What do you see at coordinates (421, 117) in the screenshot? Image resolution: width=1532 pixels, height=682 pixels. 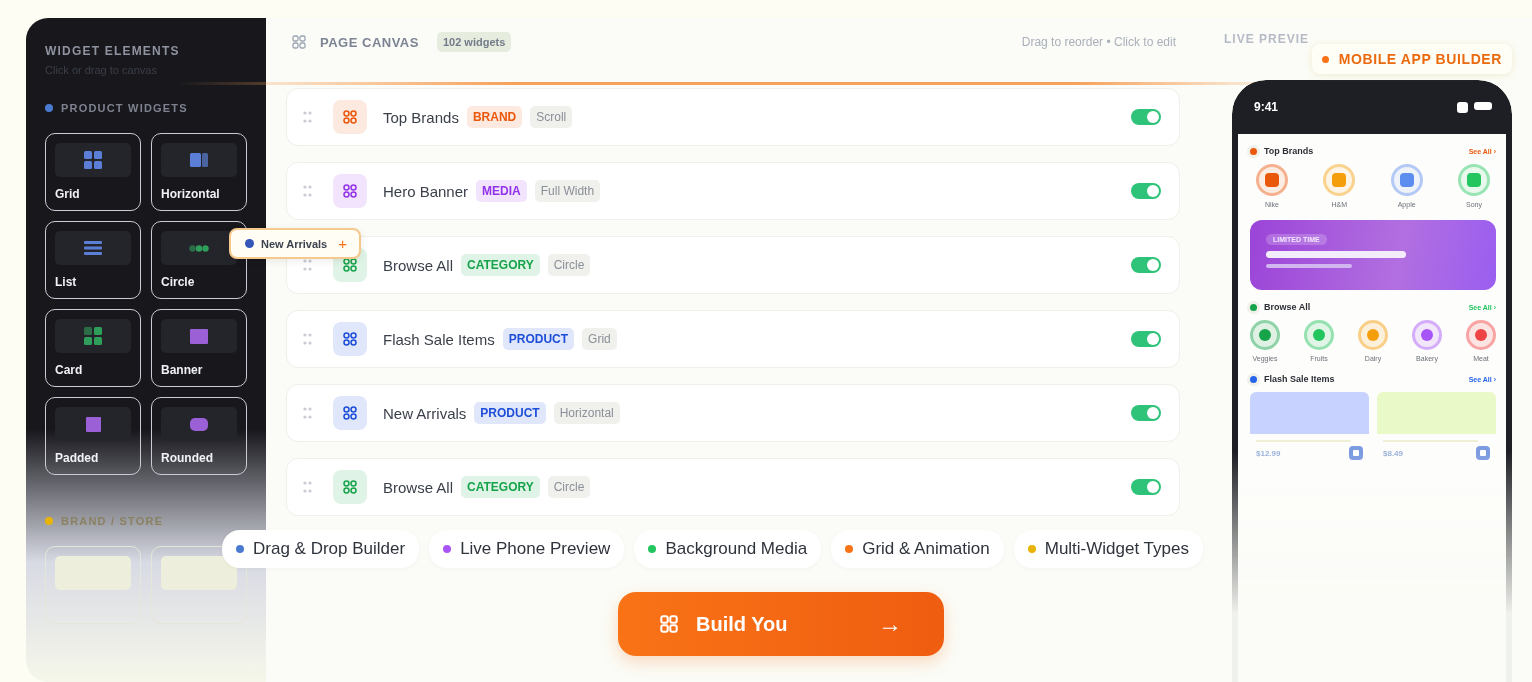 I see `widget-name: Top Brands` at bounding box center [421, 117].